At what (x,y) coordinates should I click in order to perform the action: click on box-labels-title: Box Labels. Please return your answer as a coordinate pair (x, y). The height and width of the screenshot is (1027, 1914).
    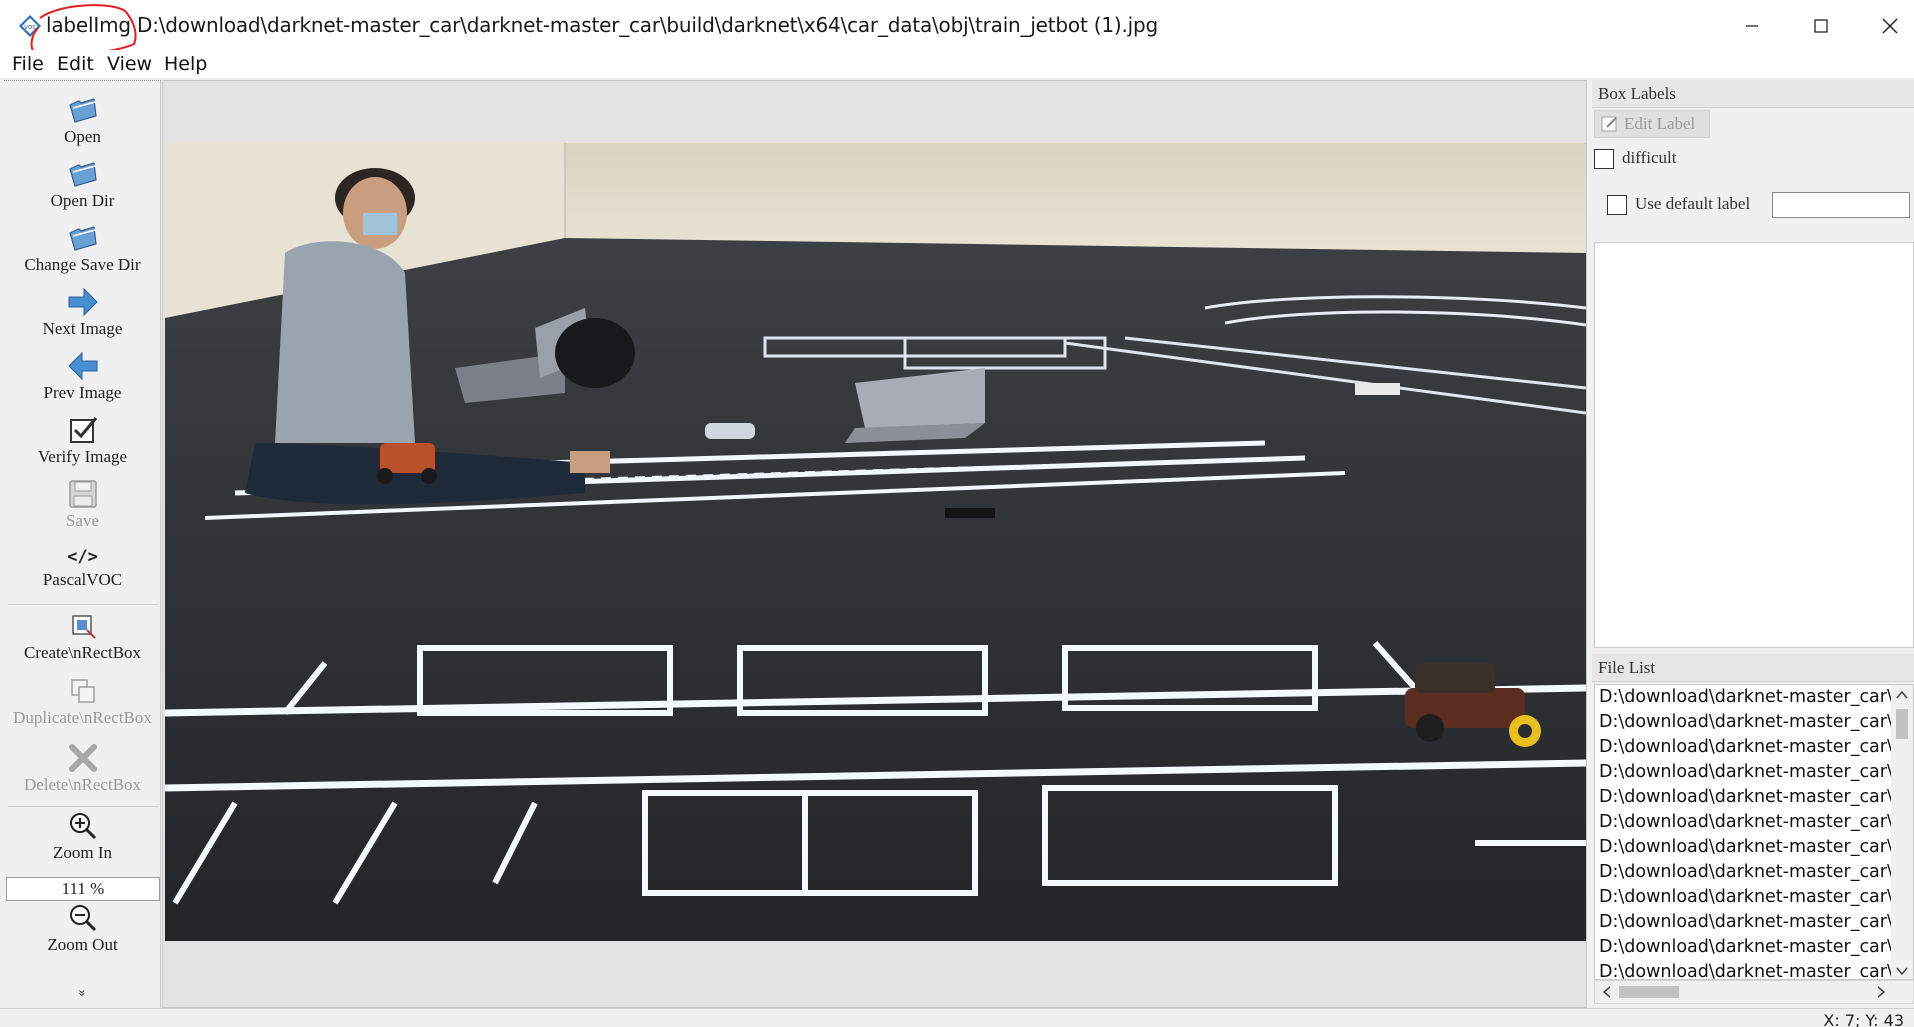
    Looking at the image, I should click on (1753, 94).